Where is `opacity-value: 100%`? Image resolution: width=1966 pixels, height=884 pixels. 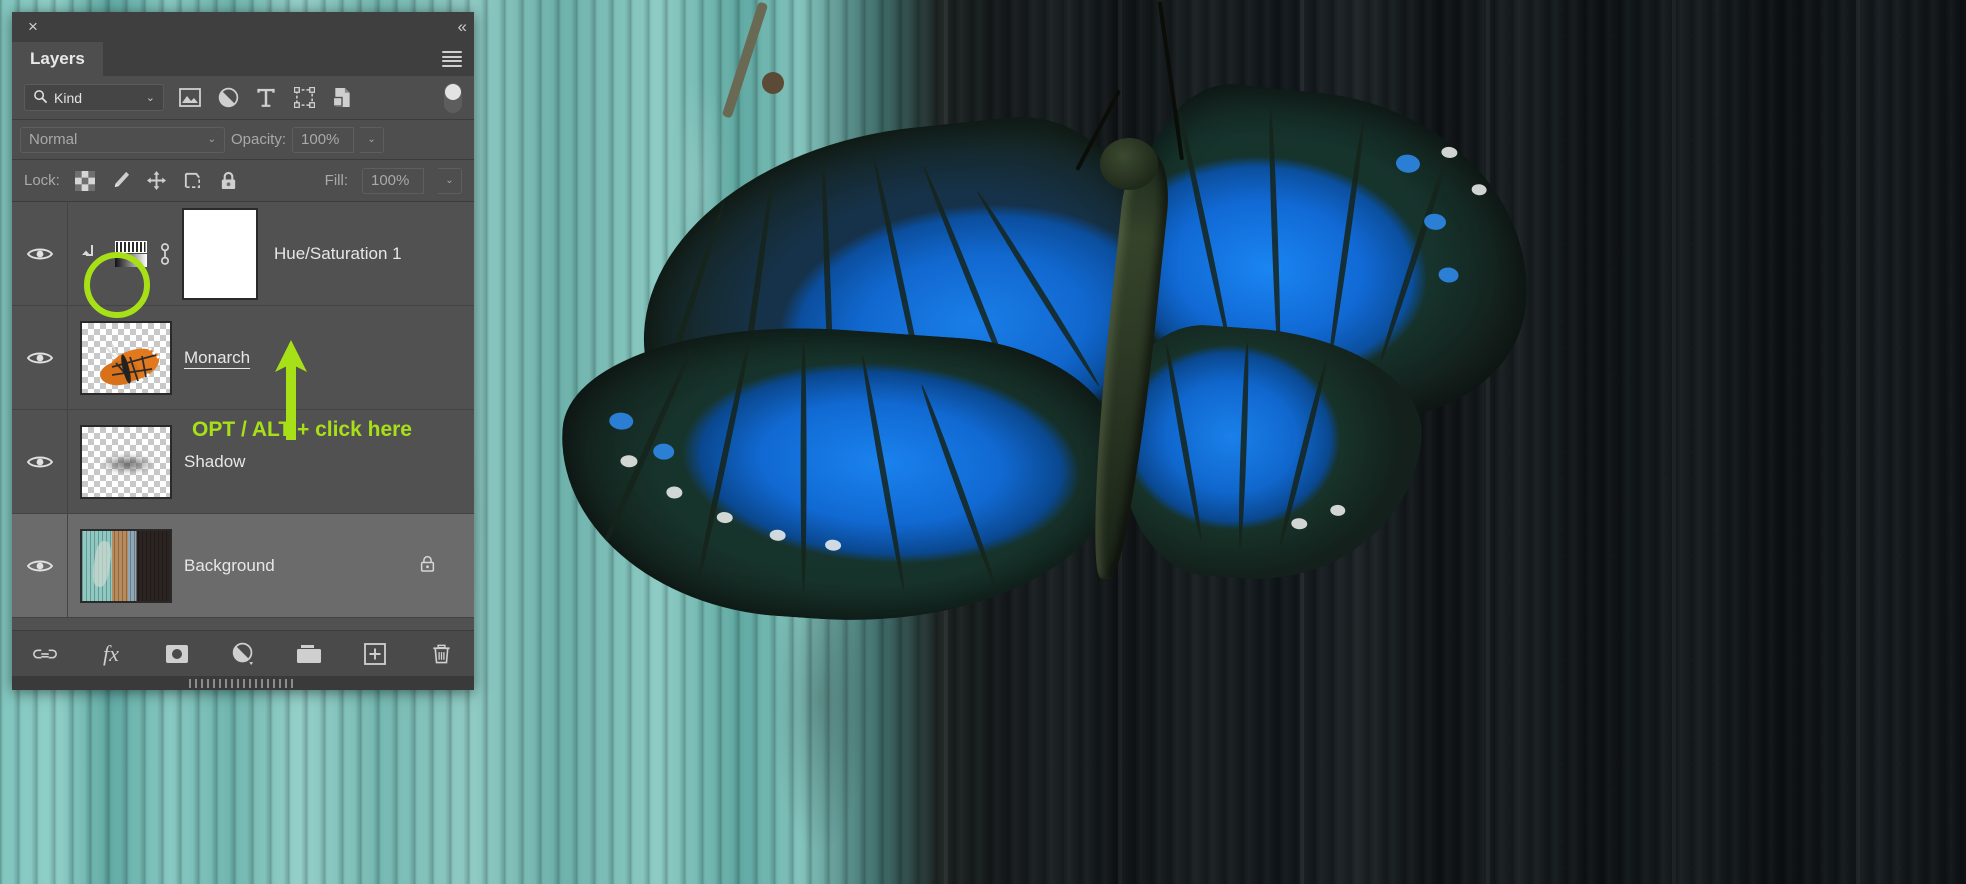 opacity-value: 100% is located at coordinates (320, 139).